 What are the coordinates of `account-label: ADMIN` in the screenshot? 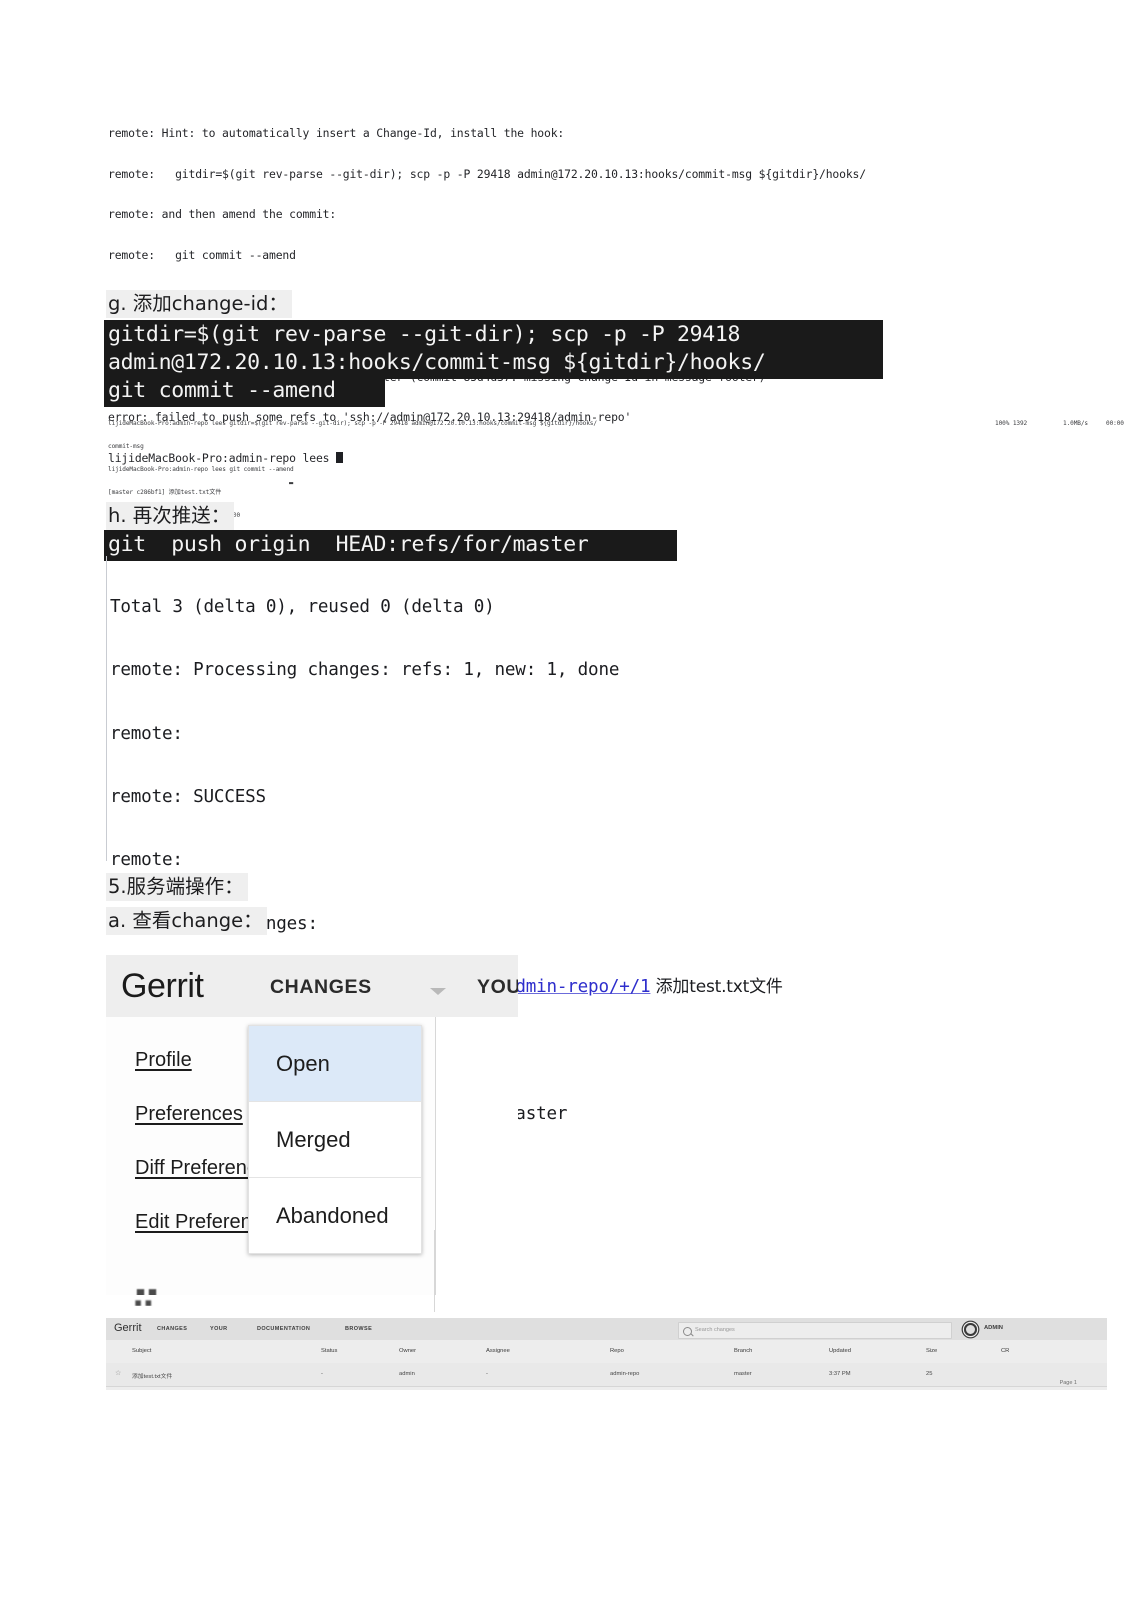 It's located at (993, 1328).